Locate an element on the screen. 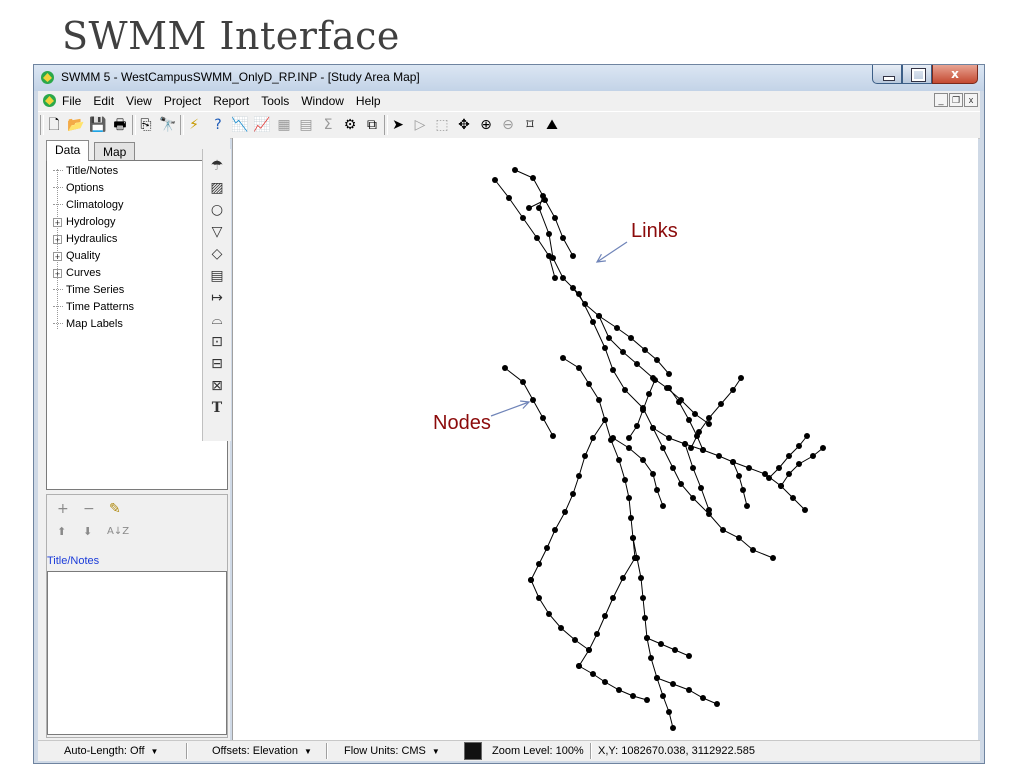 This screenshot has width=1024, height=768. mdi-close-button: x is located at coordinates (971, 100).